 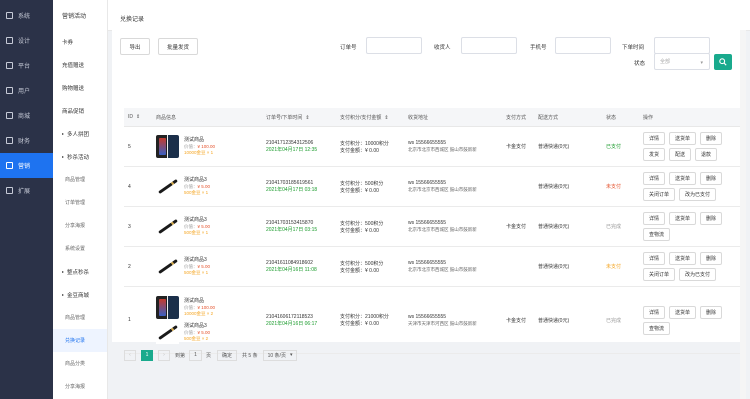 I want to click on points-paid-value: 500积分, so click(x=374, y=183).